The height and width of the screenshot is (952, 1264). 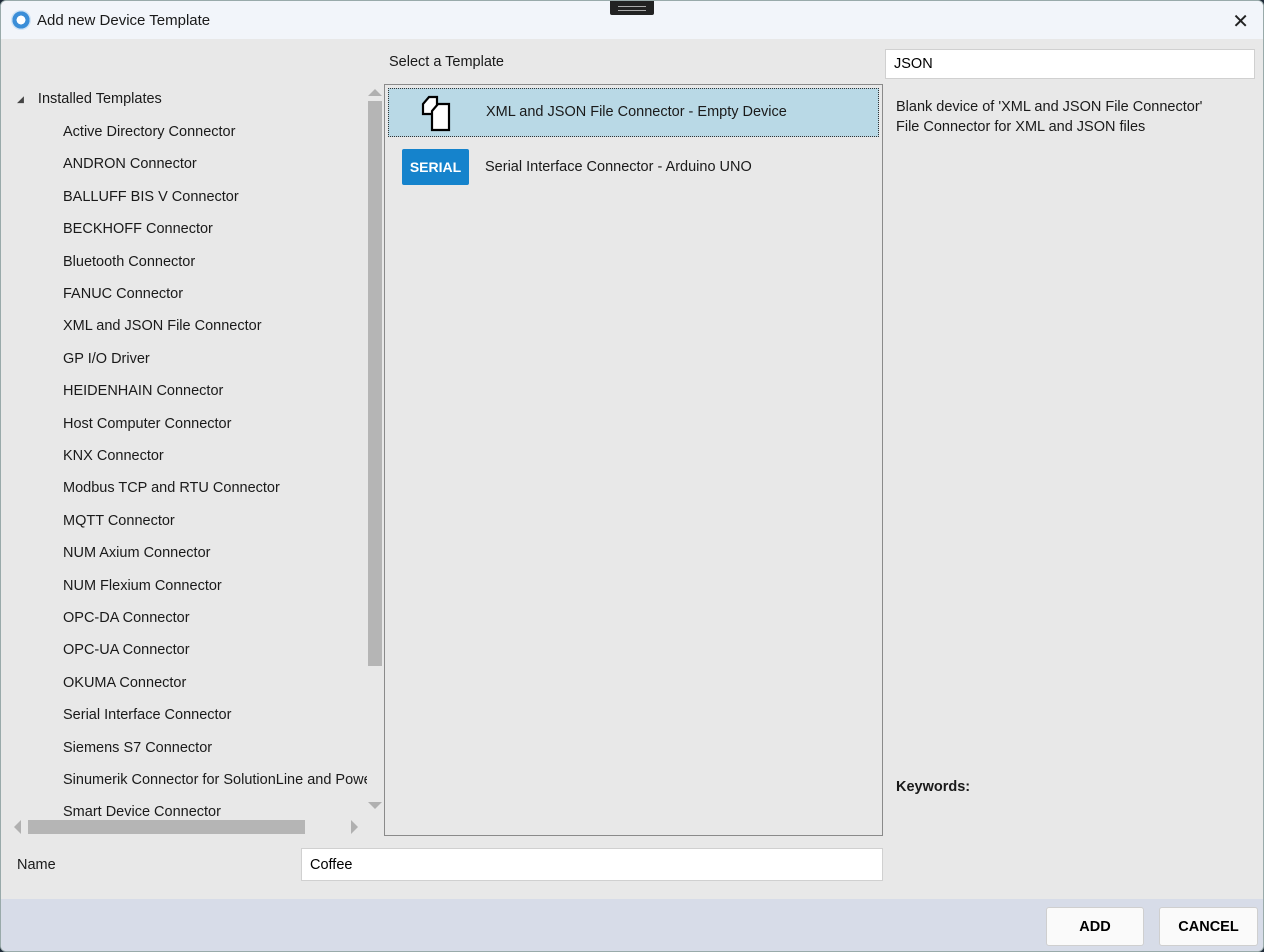 What do you see at coordinates (215, 391) in the screenshot?
I see `tree-item: HEIDENHAIN Connector` at bounding box center [215, 391].